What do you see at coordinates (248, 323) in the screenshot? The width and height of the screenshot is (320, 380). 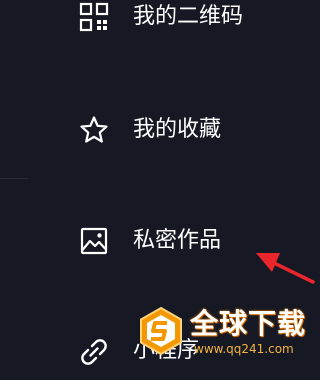 I see `watermark-title: 全球下载` at bounding box center [248, 323].